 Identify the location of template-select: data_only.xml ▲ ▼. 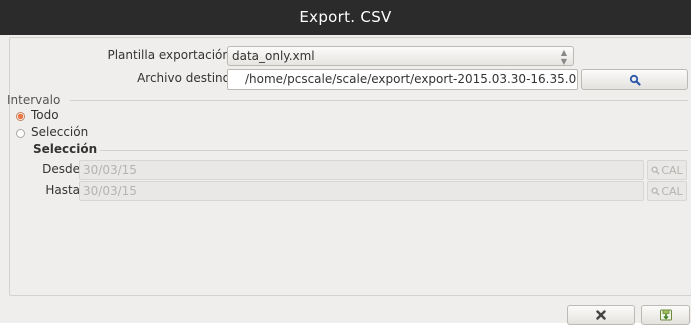
(400, 56).